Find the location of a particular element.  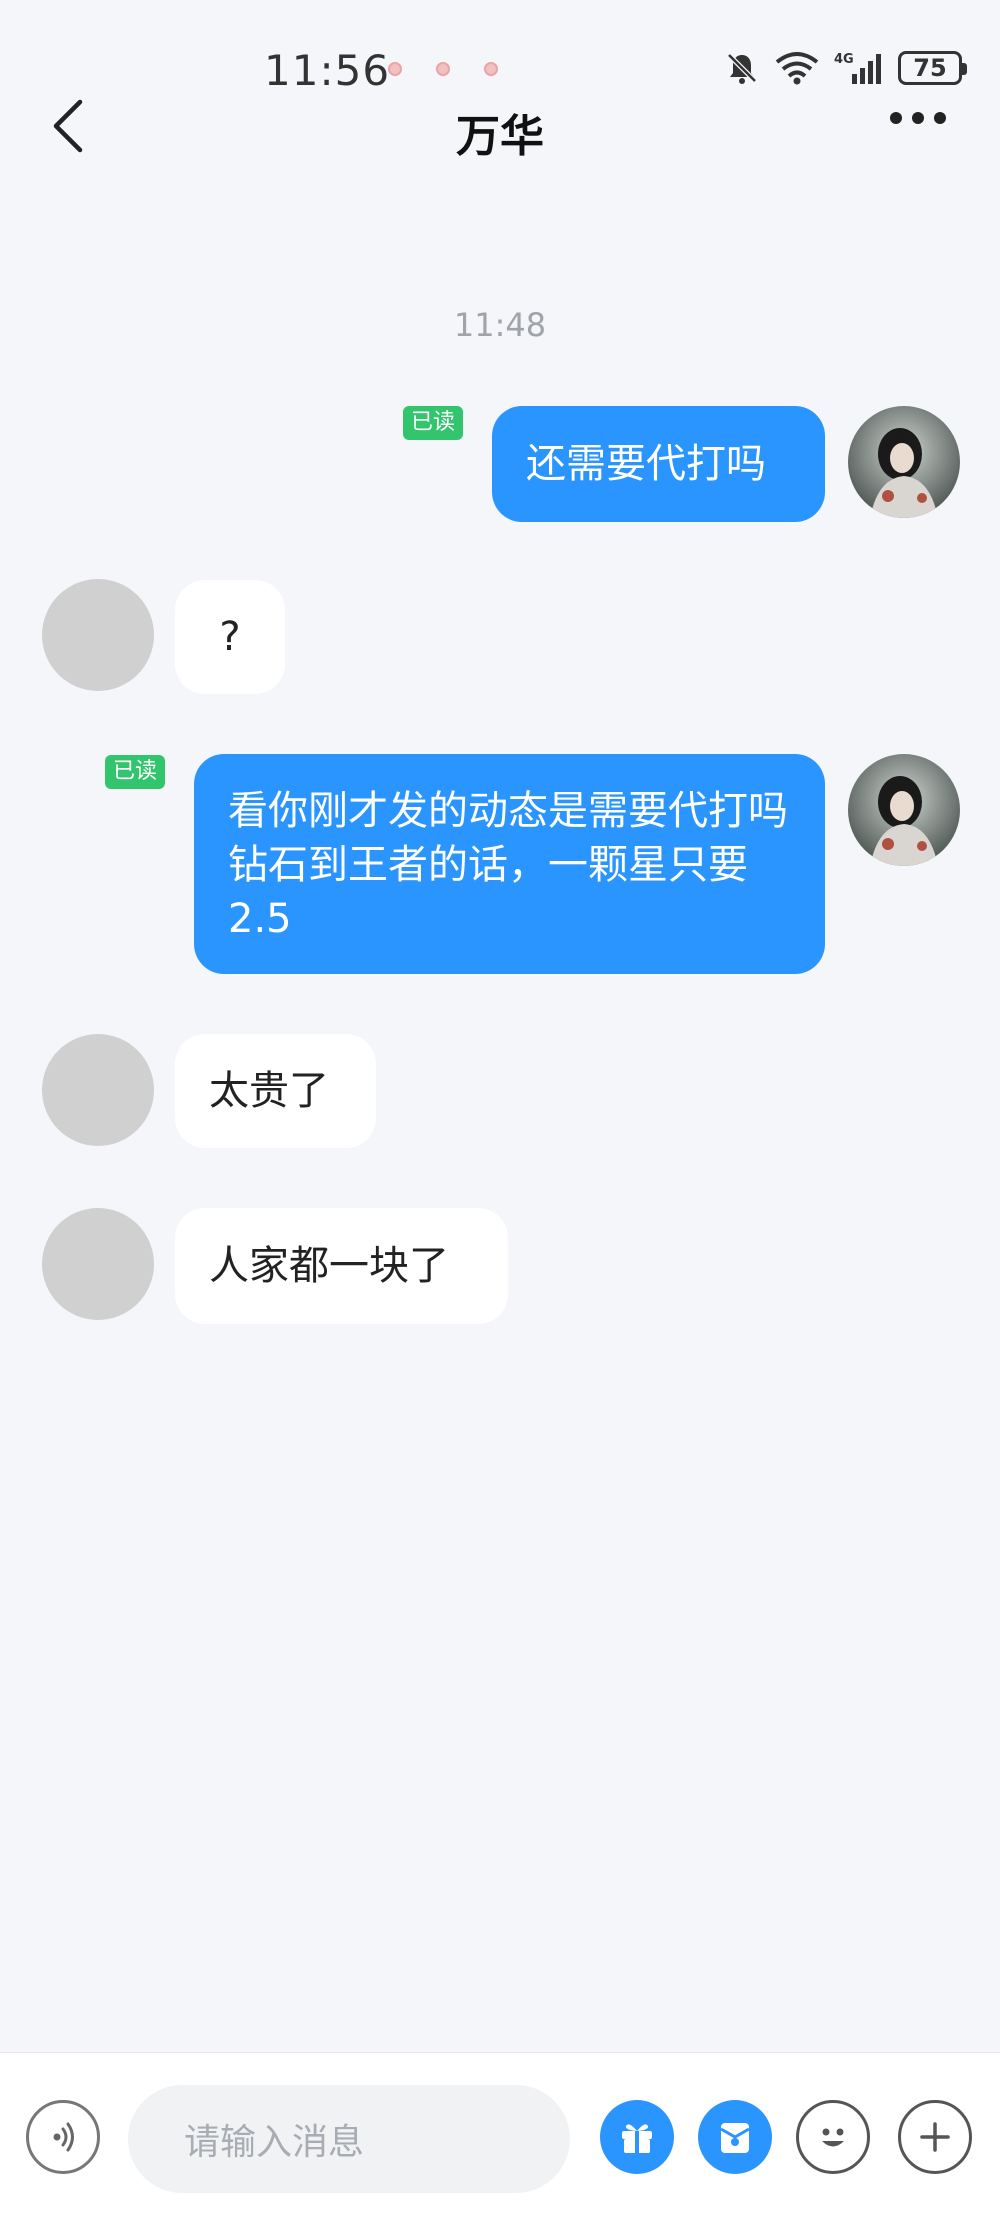

red-packet-button is located at coordinates (735, 2137).